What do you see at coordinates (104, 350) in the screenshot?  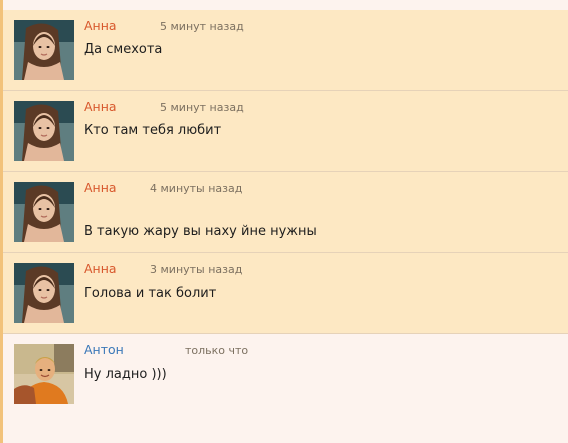 I see `message-author: Антон` at bounding box center [104, 350].